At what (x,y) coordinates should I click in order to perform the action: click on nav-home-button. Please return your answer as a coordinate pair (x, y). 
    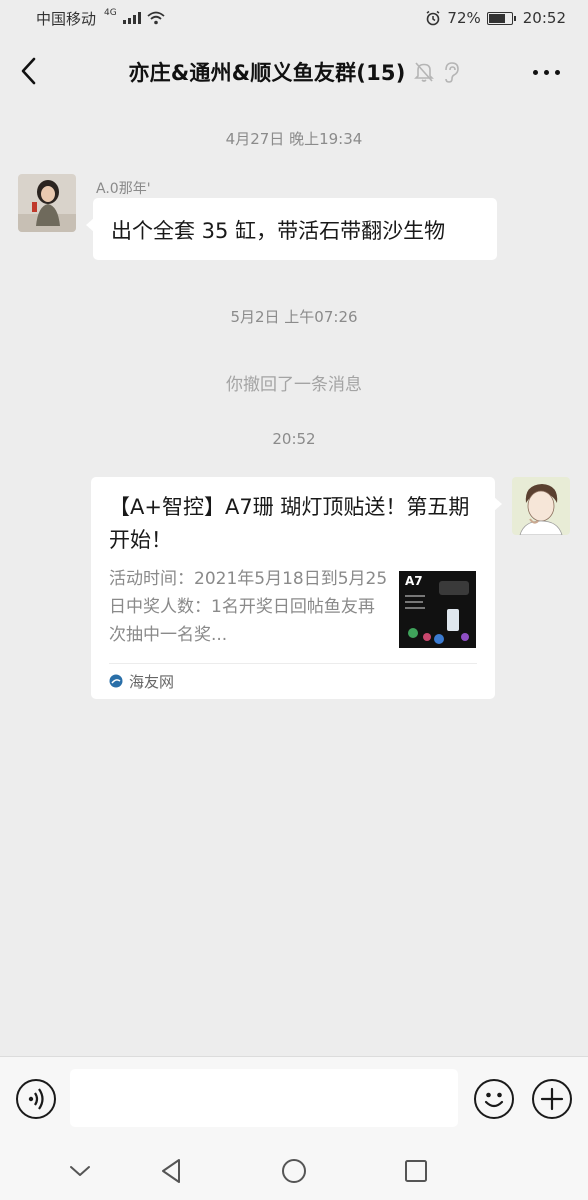
    Looking at the image, I should click on (294, 1171).